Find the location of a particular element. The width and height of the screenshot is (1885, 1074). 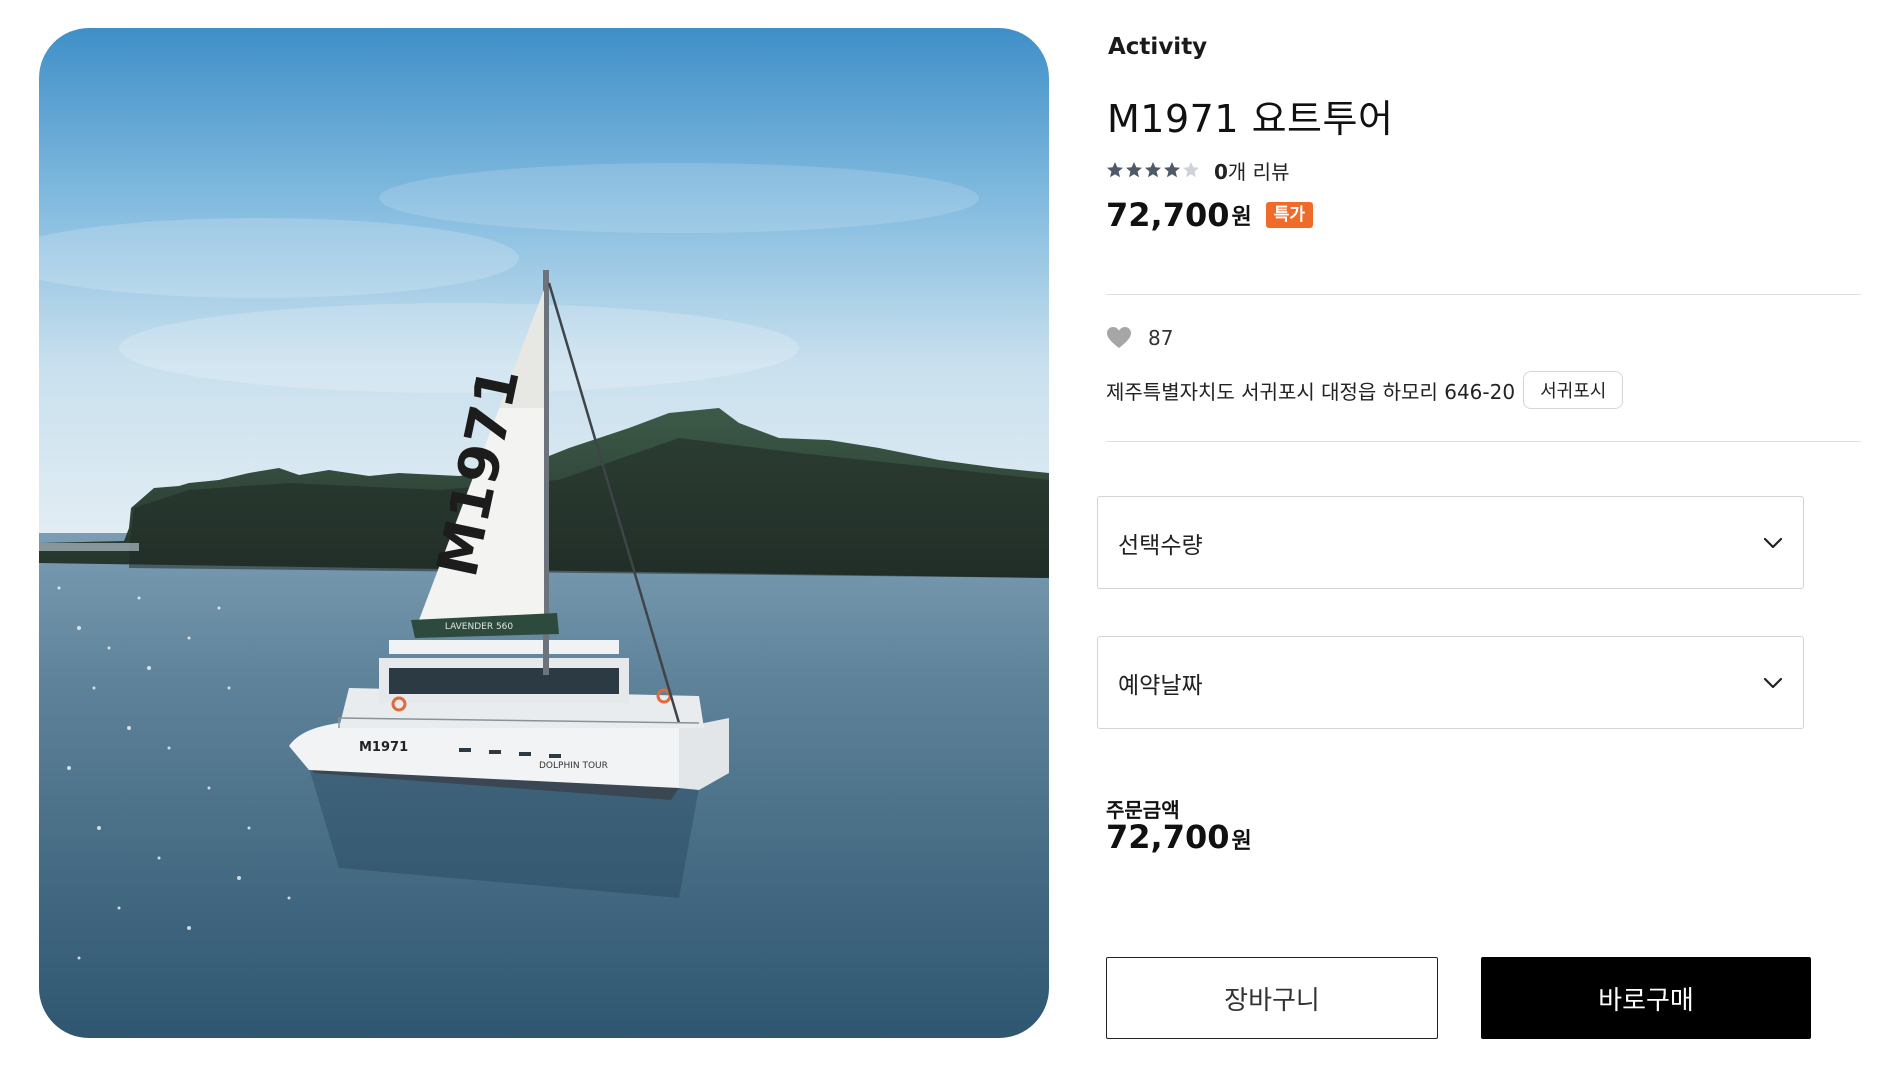

quantity-select: 선택수량 is located at coordinates (1450, 542).